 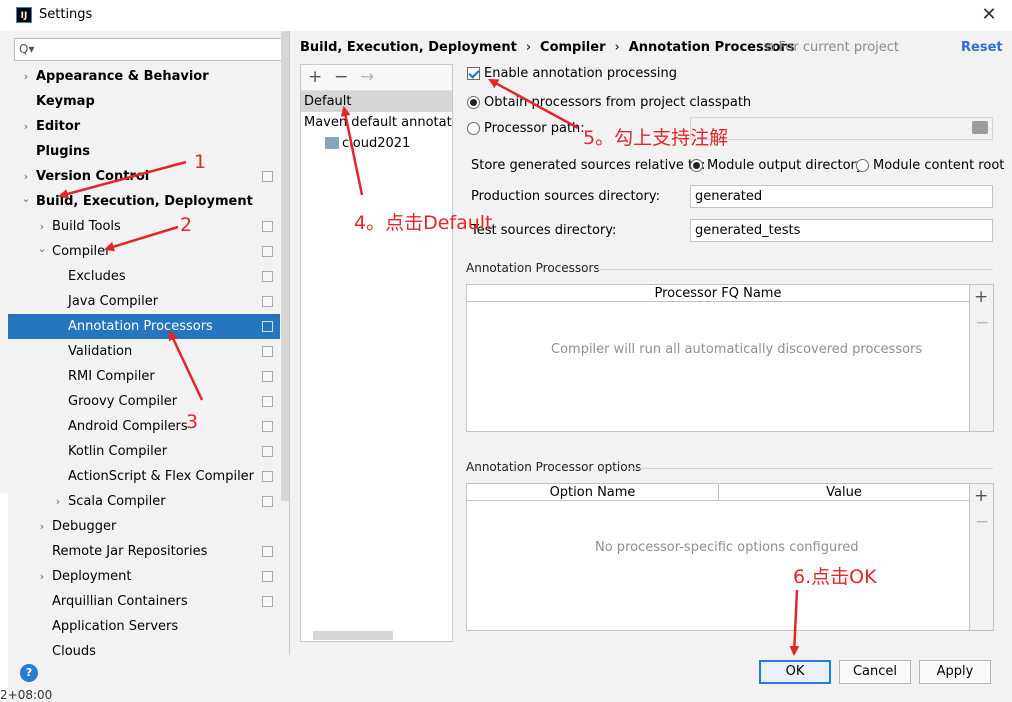 I want to click on sidebar-item-label: Build, Execution, Deployment, so click(x=144, y=201).